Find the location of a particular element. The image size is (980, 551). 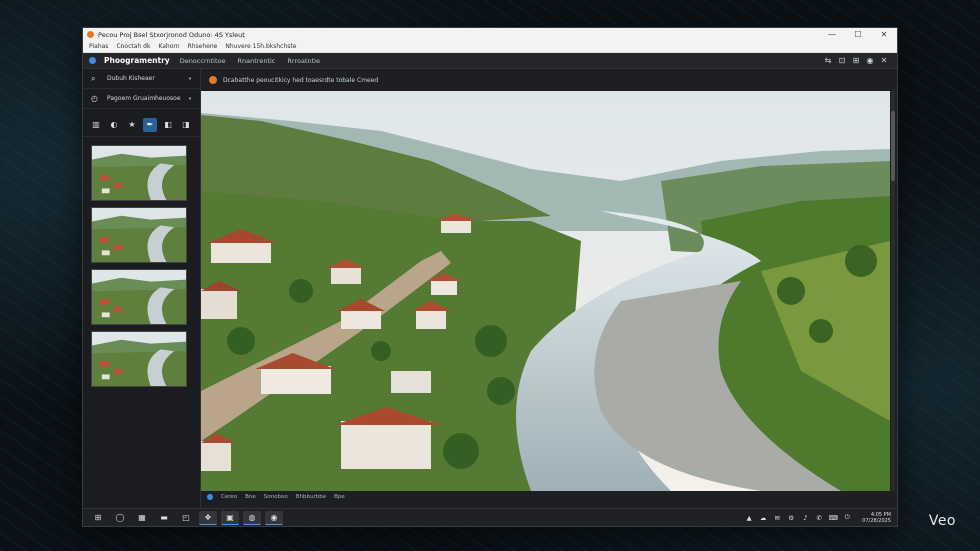

menu-item: Nhuvere 15h.bkshchste is located at coordinates (260, 46).